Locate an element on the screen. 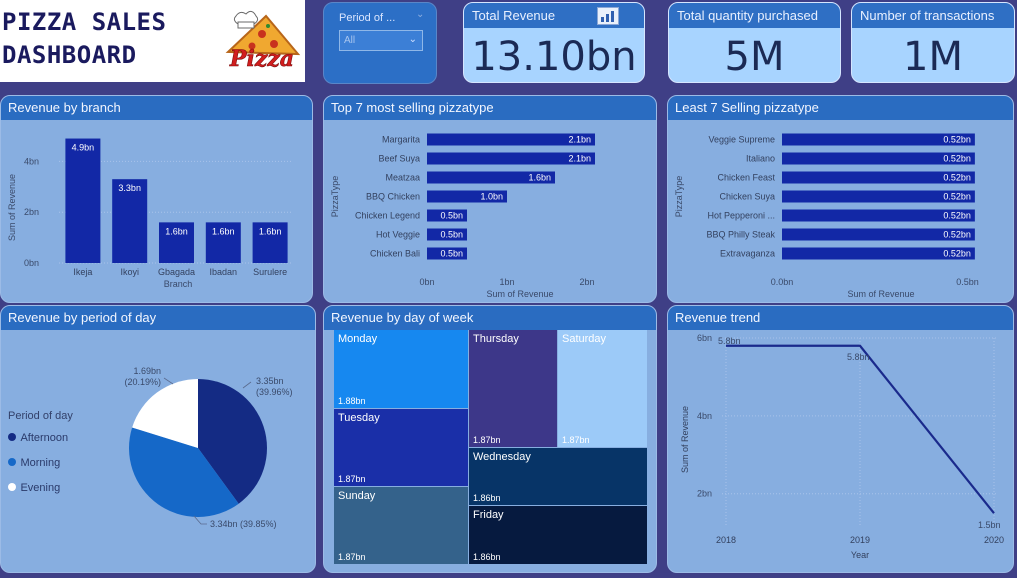 This screenshot has height=578, width=1017. kpi-total-revenue: Total Revenue 13.10bn is located at coordinates (554, 42).